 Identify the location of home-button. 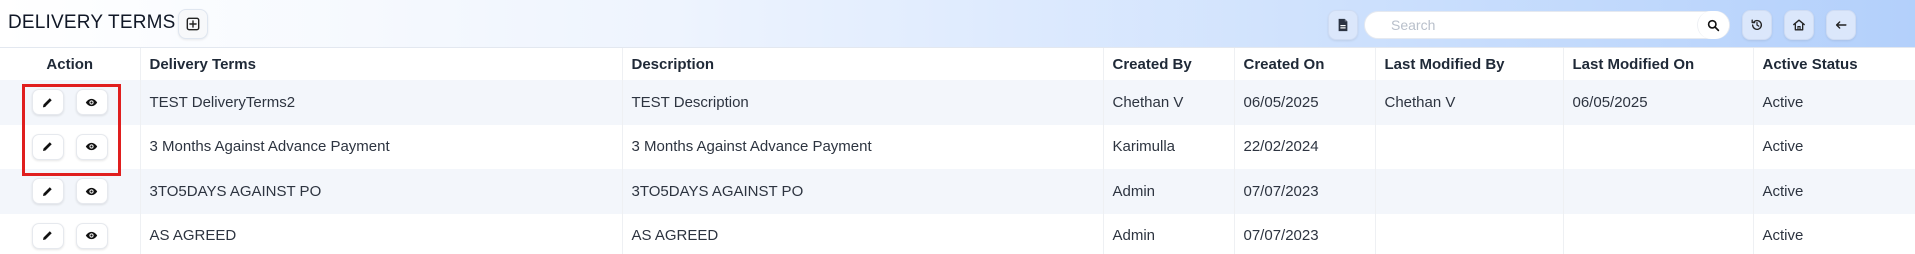
(1799, 25).